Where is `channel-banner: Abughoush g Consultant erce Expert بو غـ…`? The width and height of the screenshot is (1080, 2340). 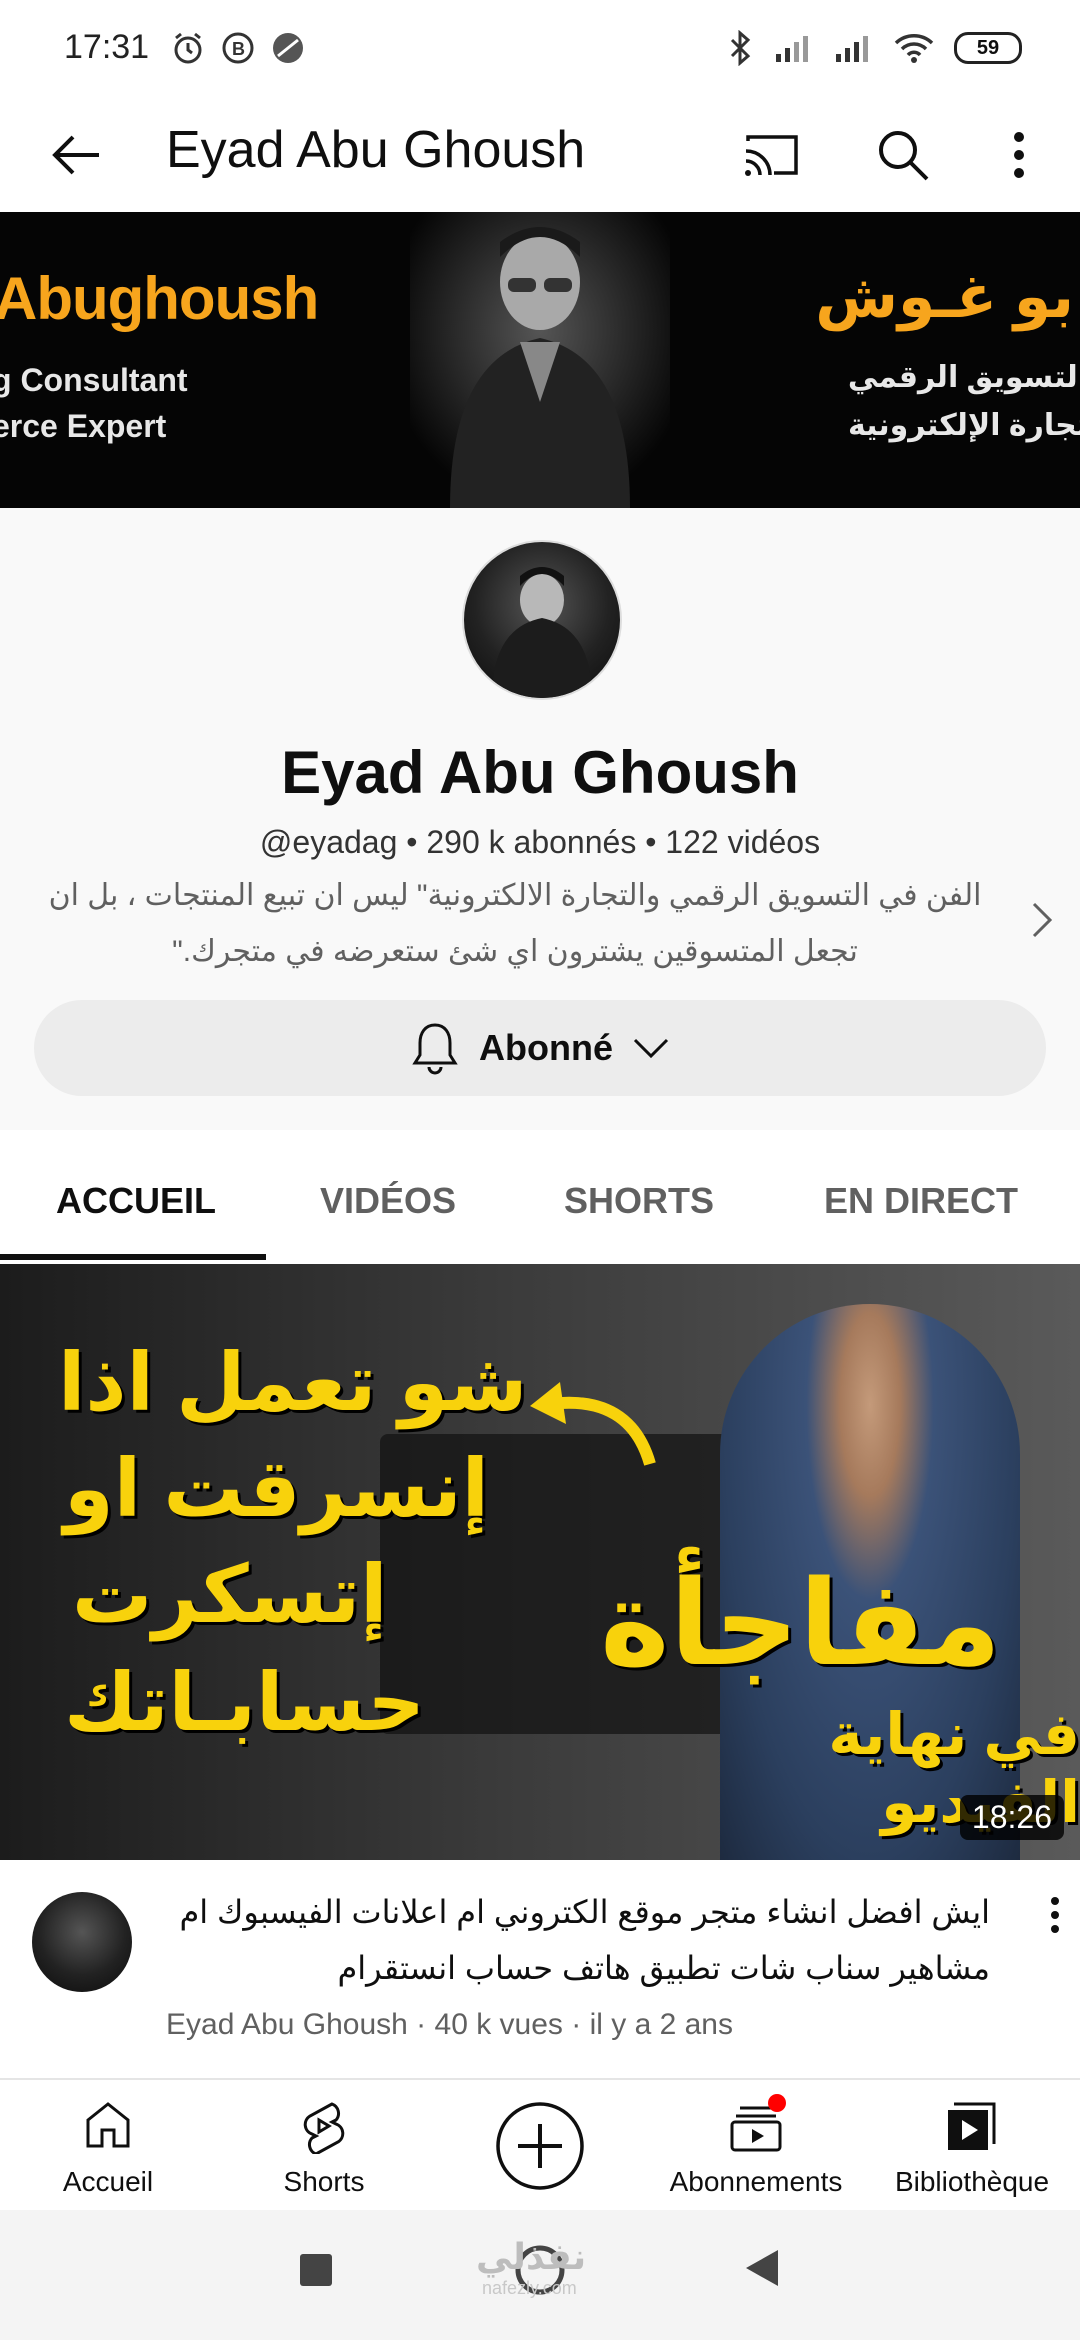 channel-banner: Abughoush g Consultant erce Expert بو غـ… is located at coordinates (540, 360).